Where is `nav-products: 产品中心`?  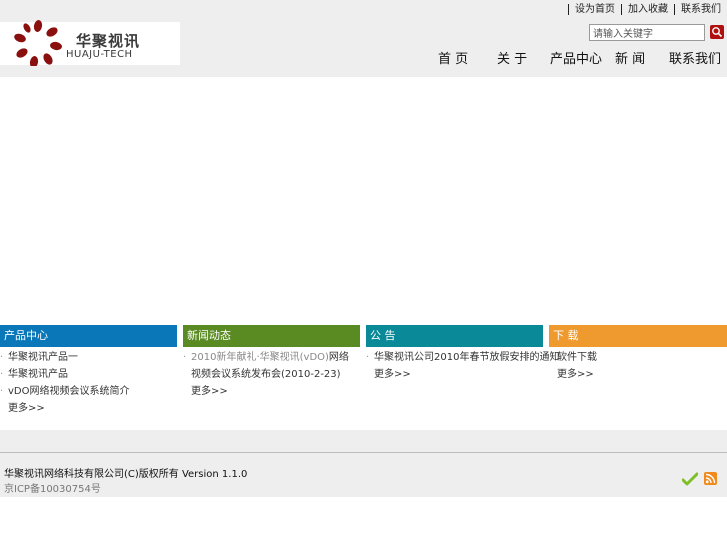
nav-products: 产品中心 is located at coordinates (576, 57).